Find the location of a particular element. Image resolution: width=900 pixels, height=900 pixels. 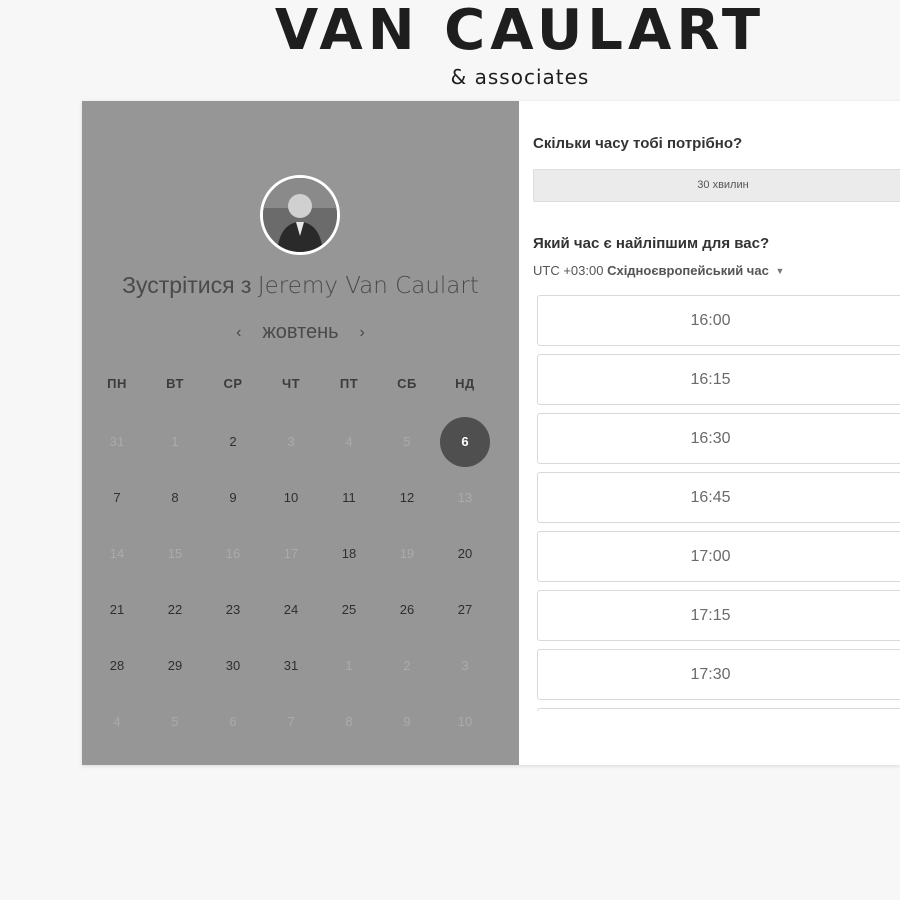

calendar-day-number: 7 is located at coordinates (291, 721).